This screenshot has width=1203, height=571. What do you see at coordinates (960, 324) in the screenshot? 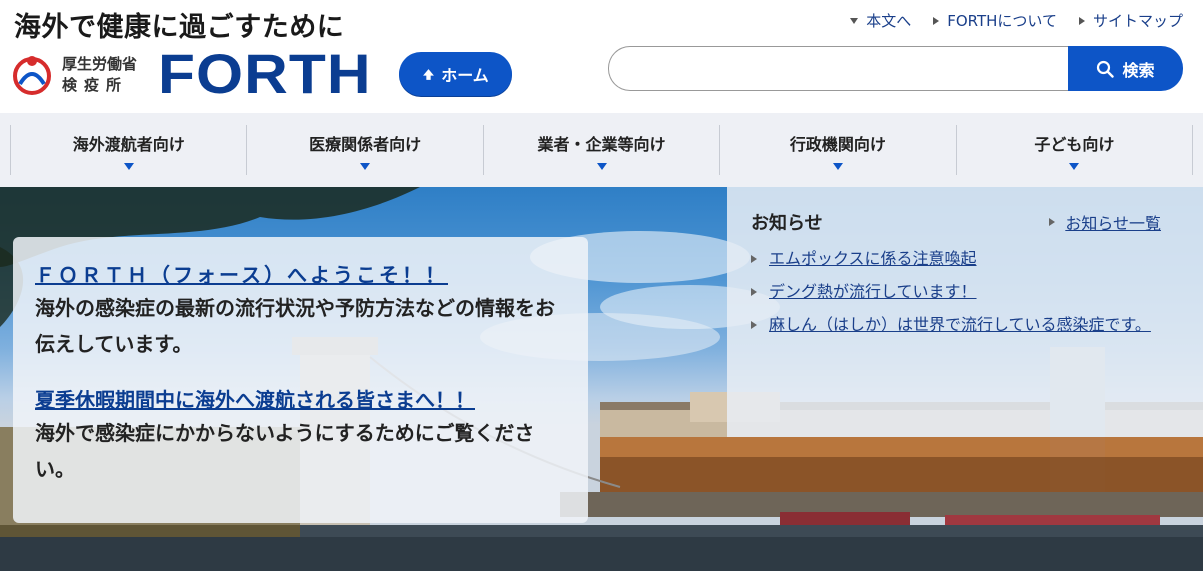
I see `news-link-measles: 麻しん（はしか）は世界で流行している感染症です。` at bounding box center [960, 324].